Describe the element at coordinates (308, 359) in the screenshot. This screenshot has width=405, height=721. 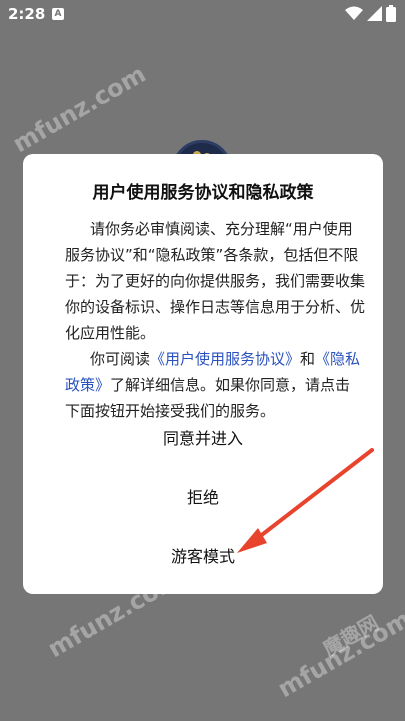
I see `paragraph-2-and: 和` at that location.